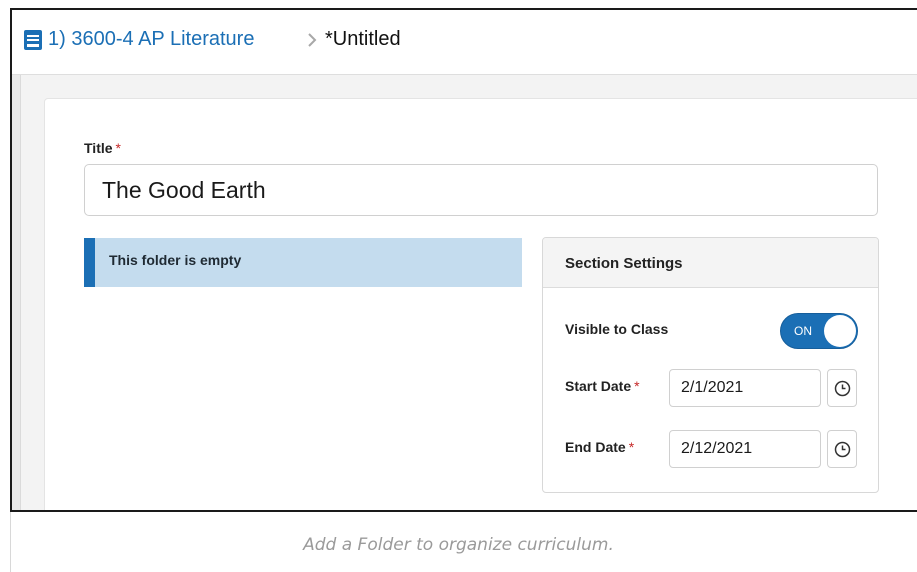 The image size is (917, 572). Describe the element at coordinates (458, 545) in the screenshot. I see `figure-caption: Add a Folder to organize curriculum.` at that location.